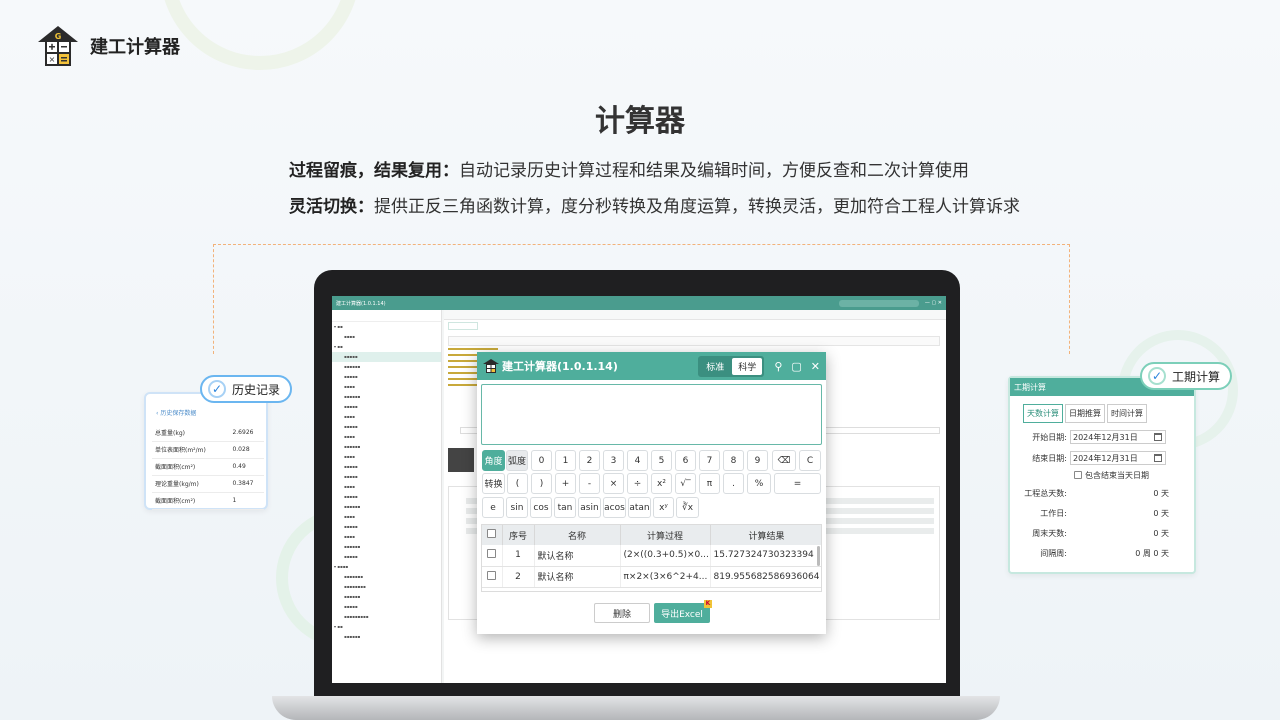  I want to click on backspace-icon: ⌫, so click(784, 460).